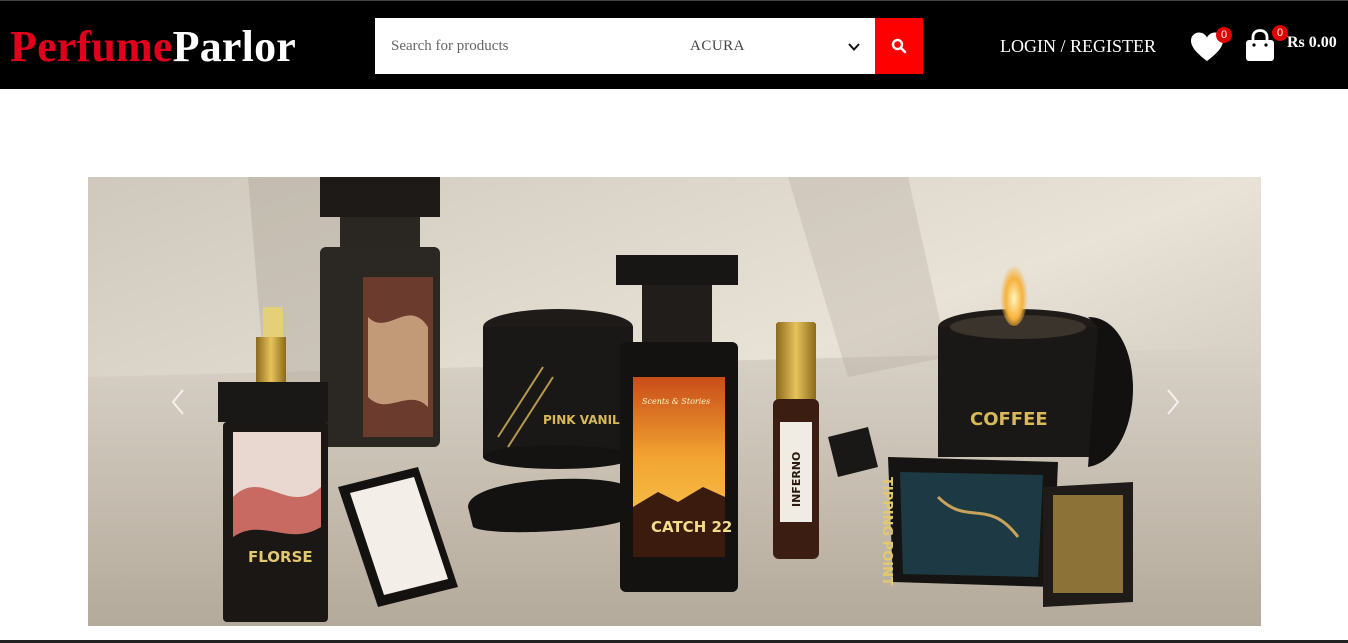  Describe the element at coordinates (691, 527) in the screenshot. I see `bottle-label-catch22: CATCH 22` at that location.